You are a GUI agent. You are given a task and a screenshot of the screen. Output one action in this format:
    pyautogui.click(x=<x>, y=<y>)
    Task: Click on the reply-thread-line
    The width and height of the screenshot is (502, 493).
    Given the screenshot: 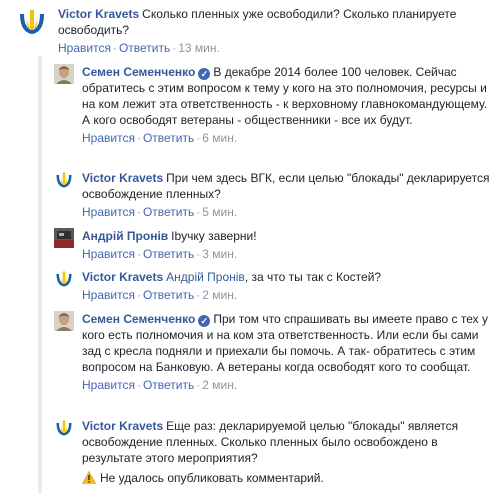 What is the action you would take?
    pyautogui.click(x=40, y=274)
    